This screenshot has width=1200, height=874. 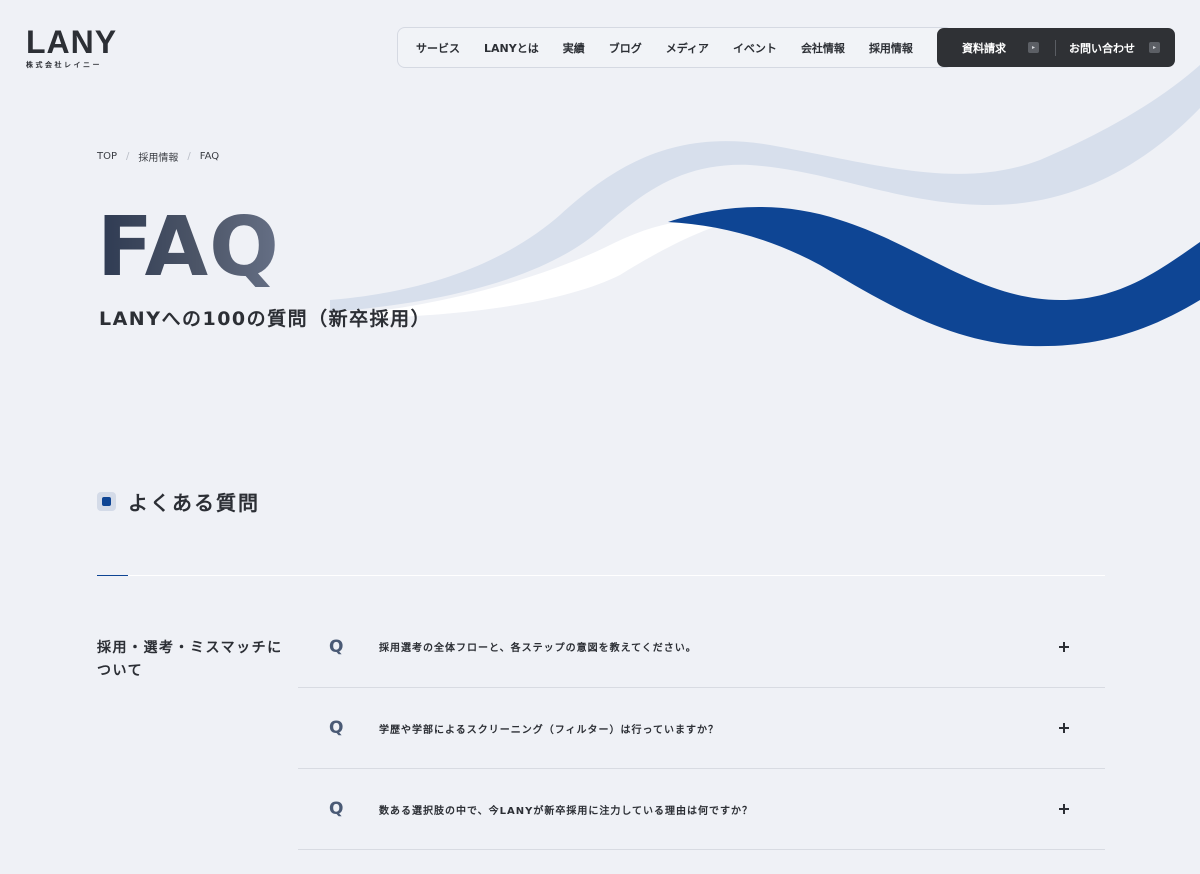 I want to click on breadcrumb-recruit: 採用情報, so click(x=158, y=156).